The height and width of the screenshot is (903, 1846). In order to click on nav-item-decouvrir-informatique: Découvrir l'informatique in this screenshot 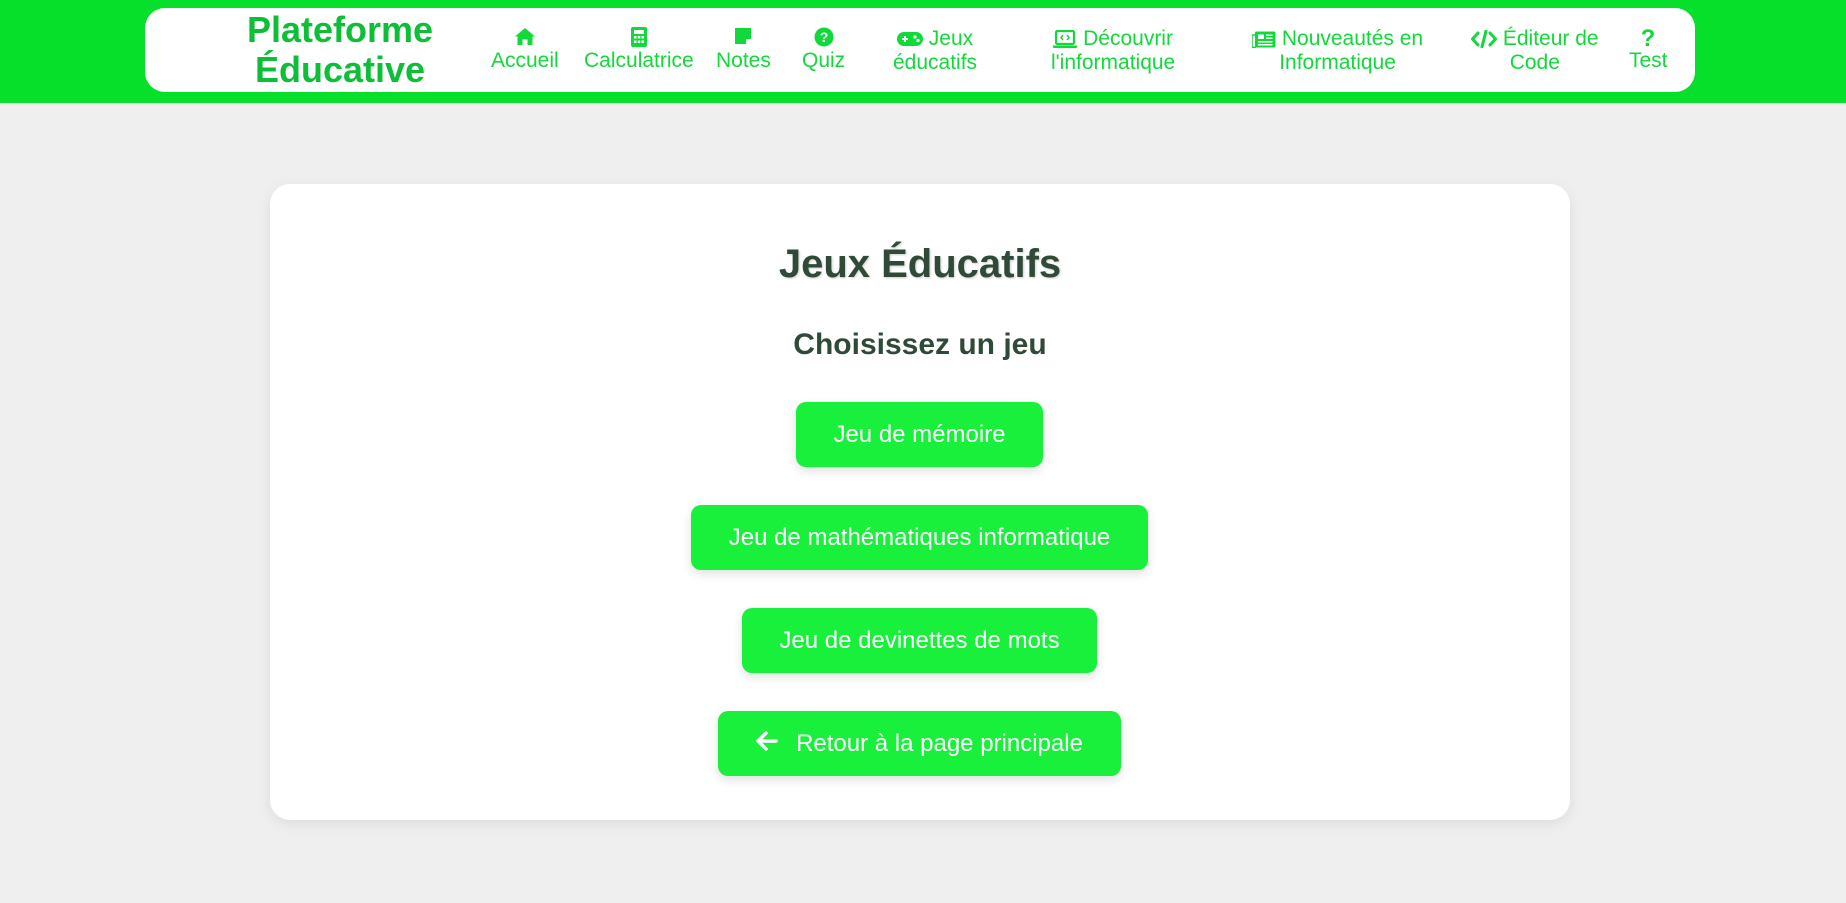, I will do `click(1113, 51)`.